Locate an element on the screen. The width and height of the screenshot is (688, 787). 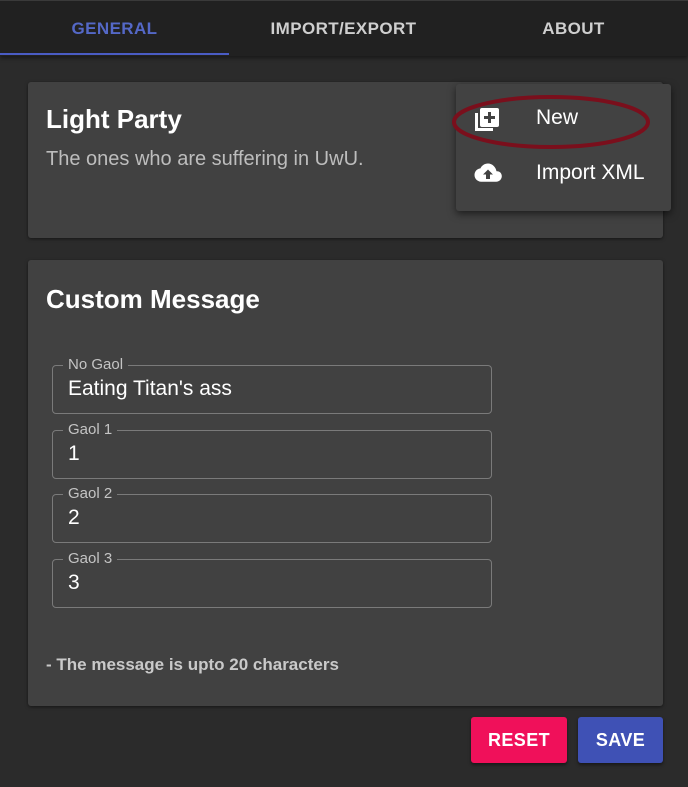
gaol-3-field: Gaol 3 3 is located at coordinates (272, 579).